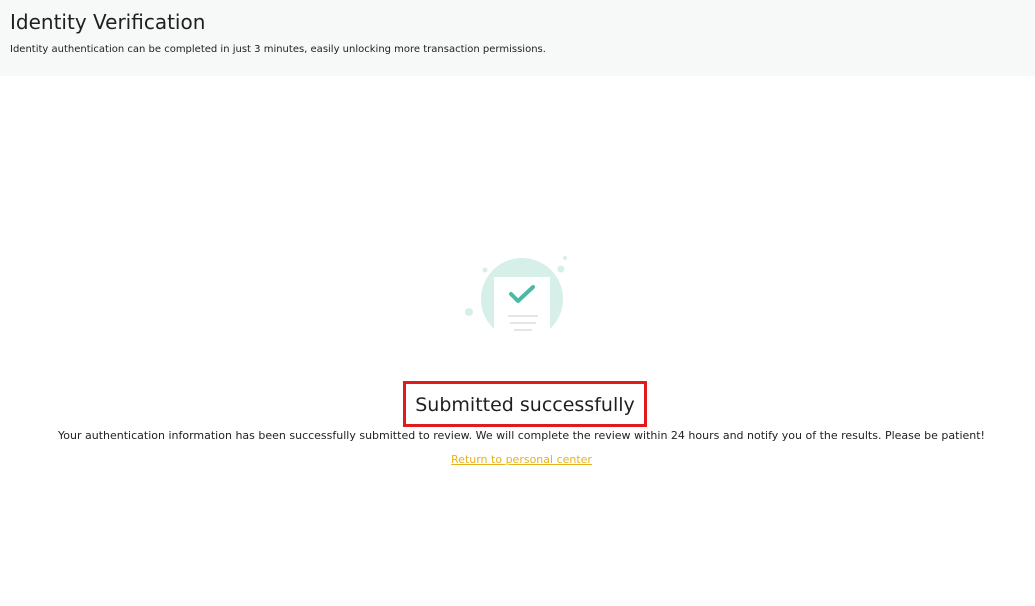  I want to click on status-title-highlight: Submitted successfully, so click(525, 404).